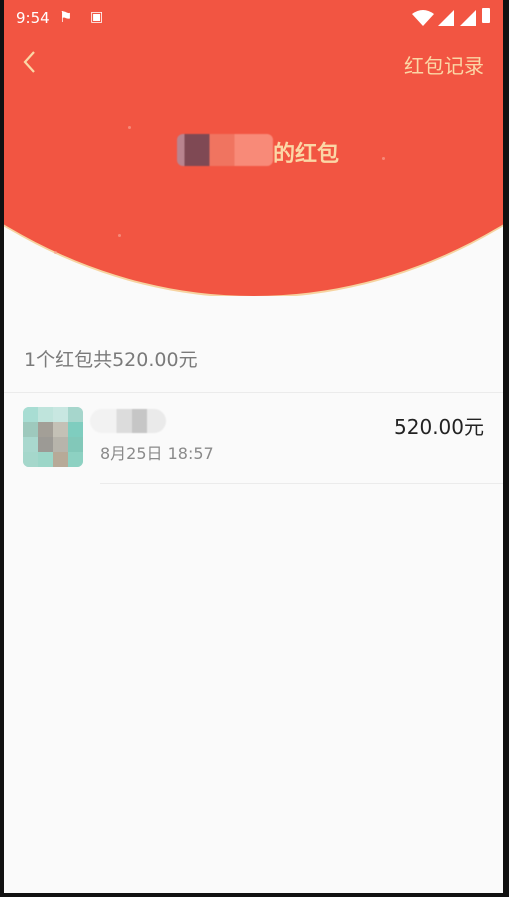  Describe the element at coordinates (444, 64) in the screenshot. I see `red-packet-record-link: 红包记录` at that location.